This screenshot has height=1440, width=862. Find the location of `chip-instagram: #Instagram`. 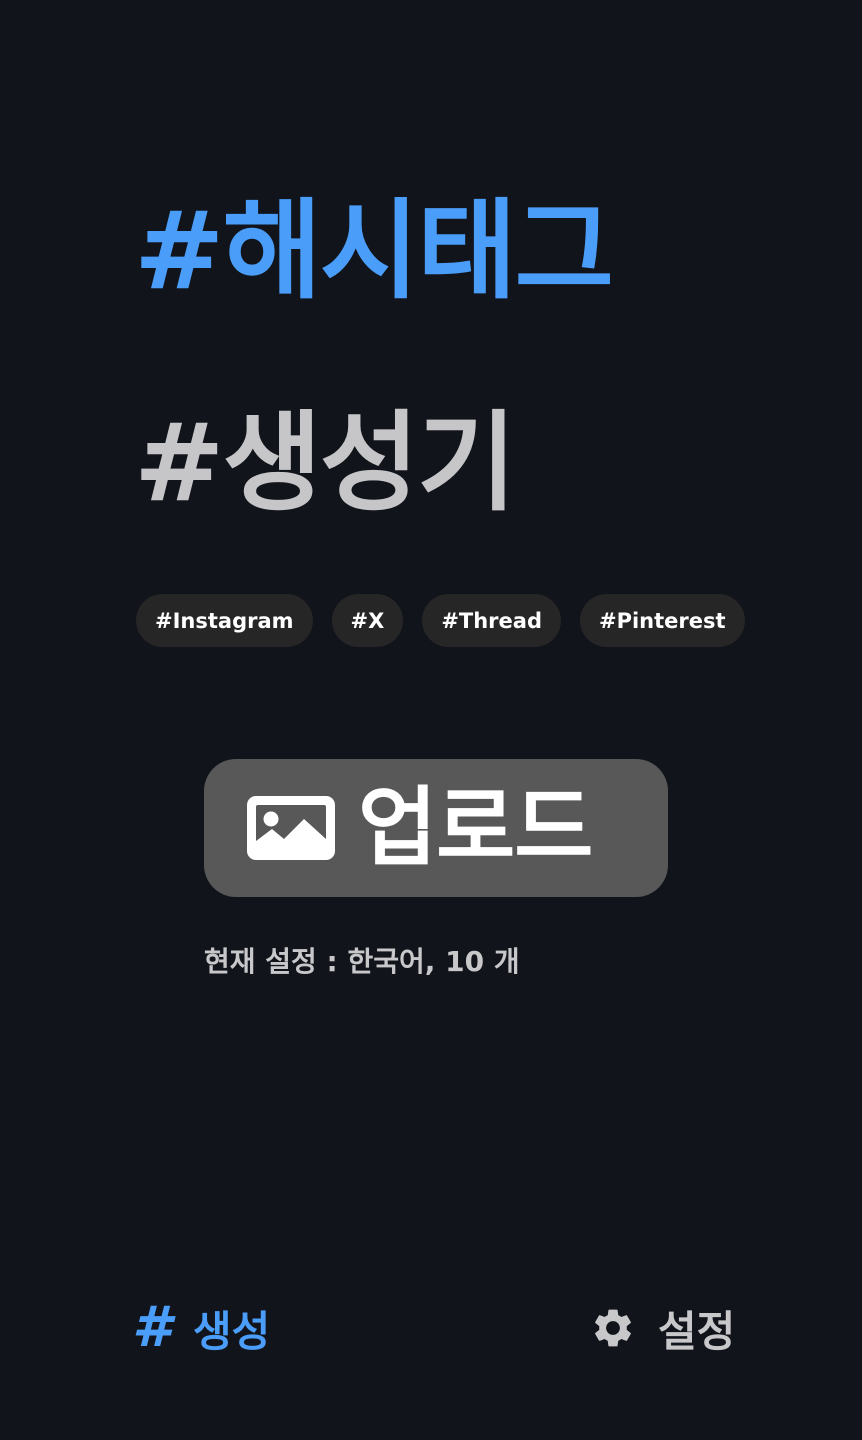

chip-instagram: #Instagram is located at coordinates (224, 620).